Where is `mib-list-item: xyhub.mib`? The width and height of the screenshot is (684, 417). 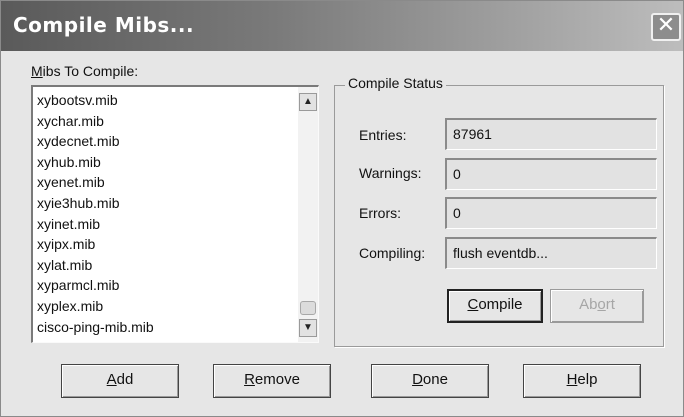 mib-list-item: xyhub.mib is located at coordinates (95, 163).